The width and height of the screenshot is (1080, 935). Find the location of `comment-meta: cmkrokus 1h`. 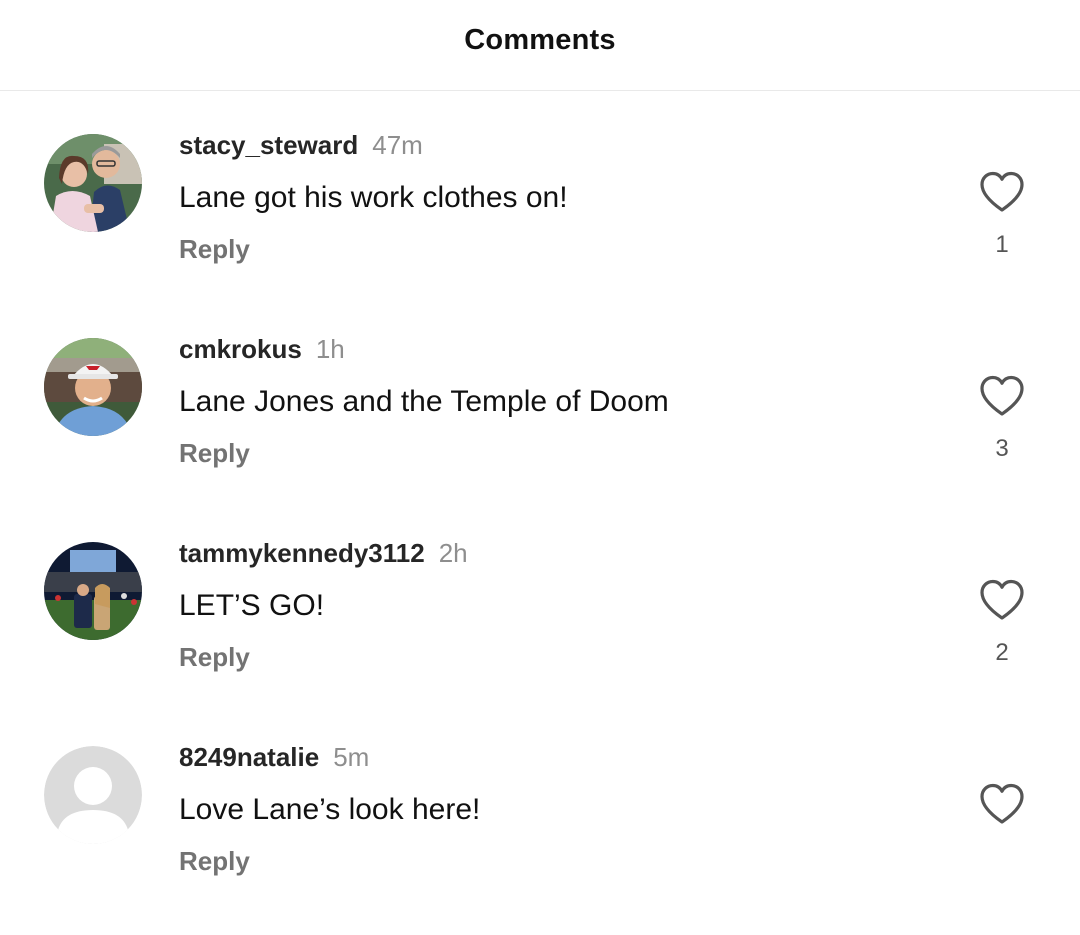

comment-meta: cmkrokus 1h is located at coordinates (262, 349).